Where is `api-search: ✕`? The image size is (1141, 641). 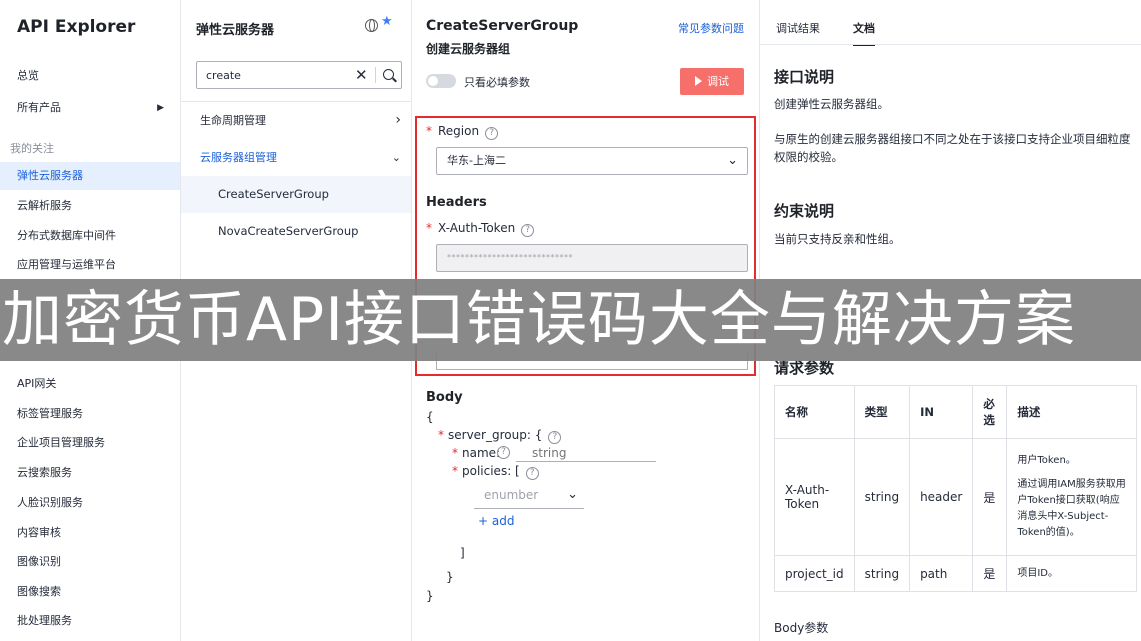
api-search: ✕ is located at coordinates (299, 75).